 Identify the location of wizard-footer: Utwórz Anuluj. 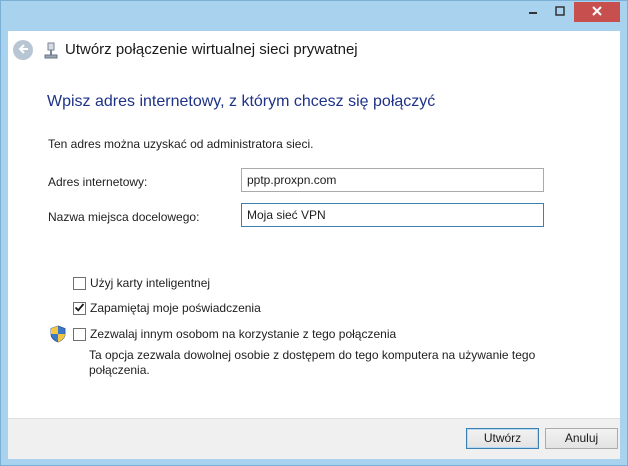
(314, 438).